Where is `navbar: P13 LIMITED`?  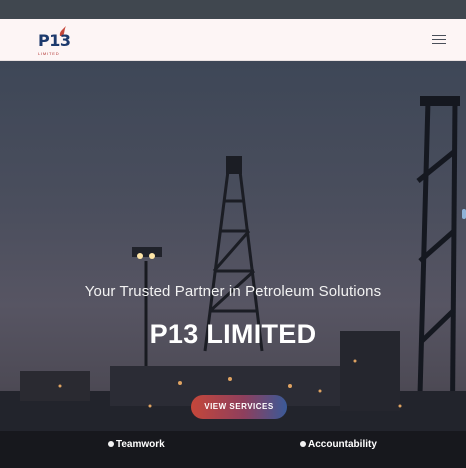
navbar: P13 LIMITED is located at coordinates (233, 40).